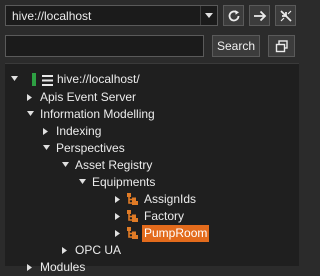 This screenshot has height=276, width=320. What do you see at coordinates (88, 97) in the screenshot?
I see `tree-node-label: Apis Event Server` at bounding box center [88, 97].